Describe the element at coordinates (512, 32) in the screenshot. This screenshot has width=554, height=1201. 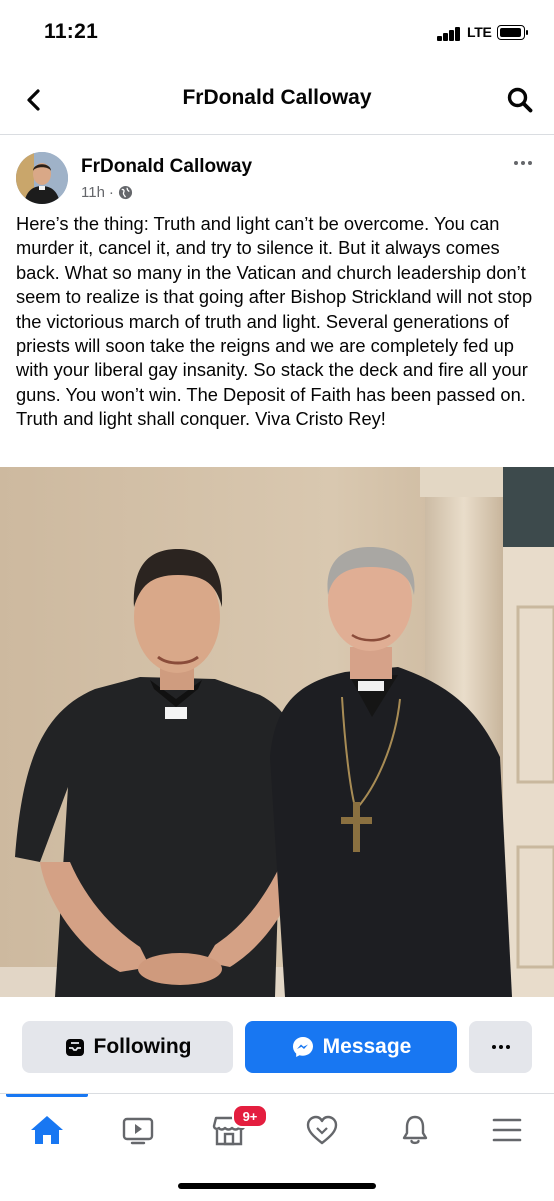
I see `battery-icon` at that location.